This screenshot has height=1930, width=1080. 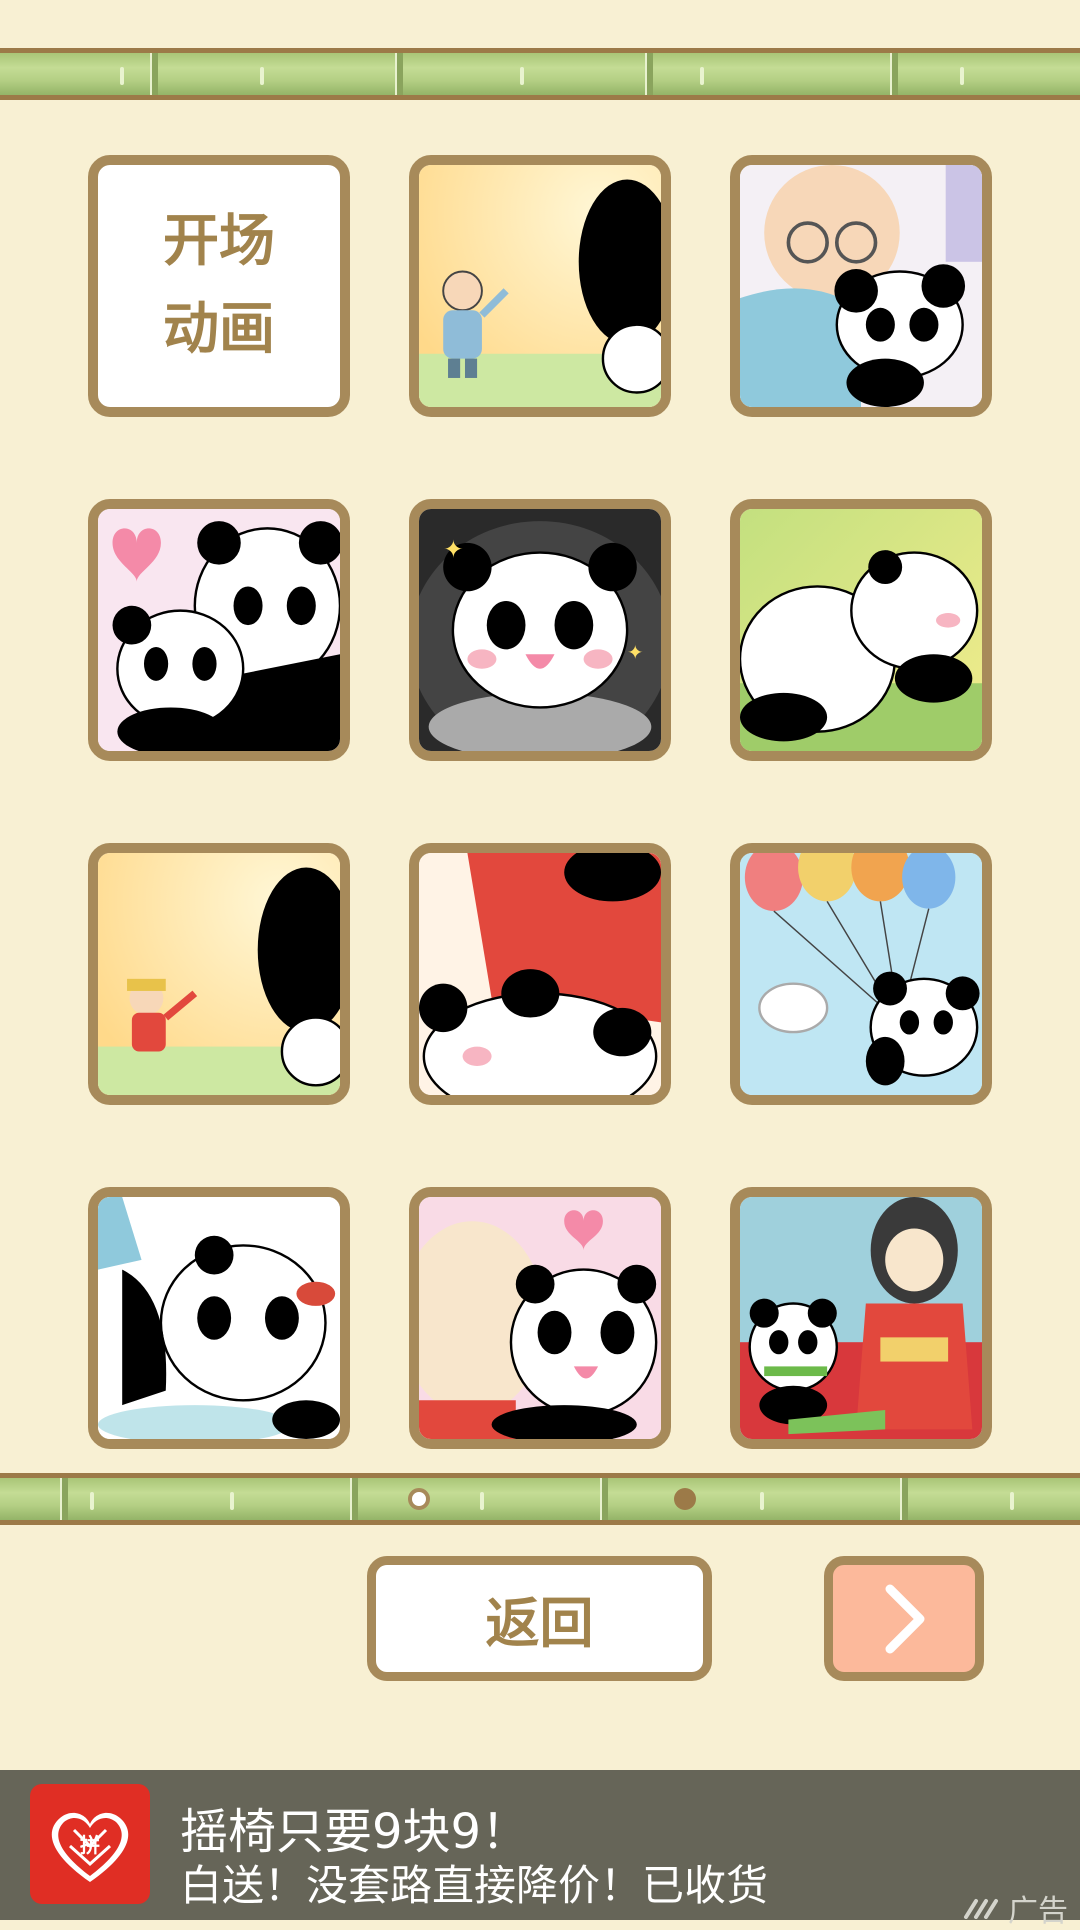 What do you see at coordinates (981, 1909) in the screenshot?
I see `ad-network-icon` at bounding box center [981, 1909].